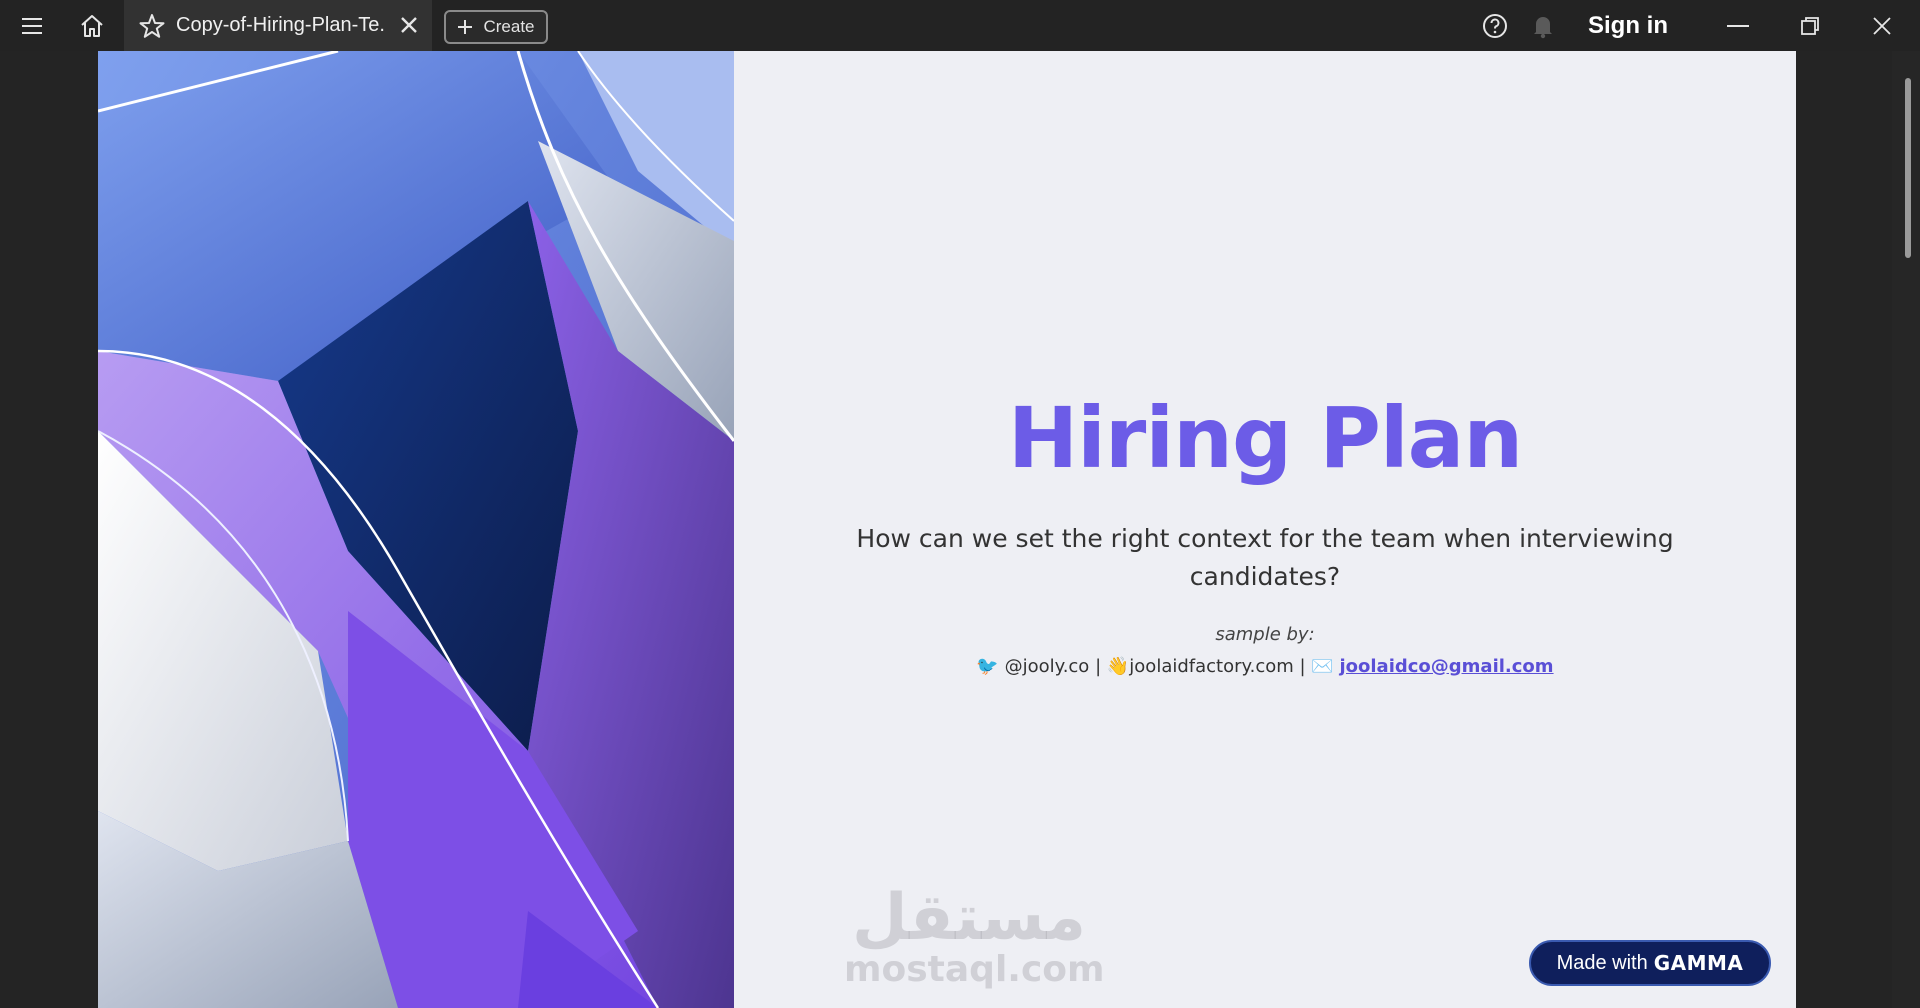  I want to click on close-window-icon, so click(1882, 25).